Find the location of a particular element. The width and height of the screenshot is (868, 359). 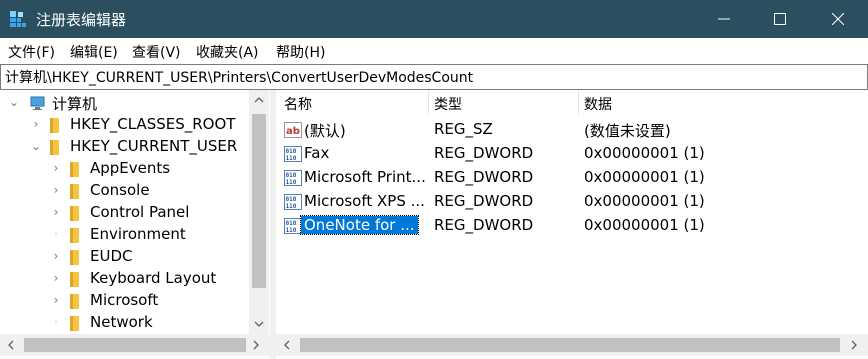

regedit-icon is located at coordinates (18, 19).